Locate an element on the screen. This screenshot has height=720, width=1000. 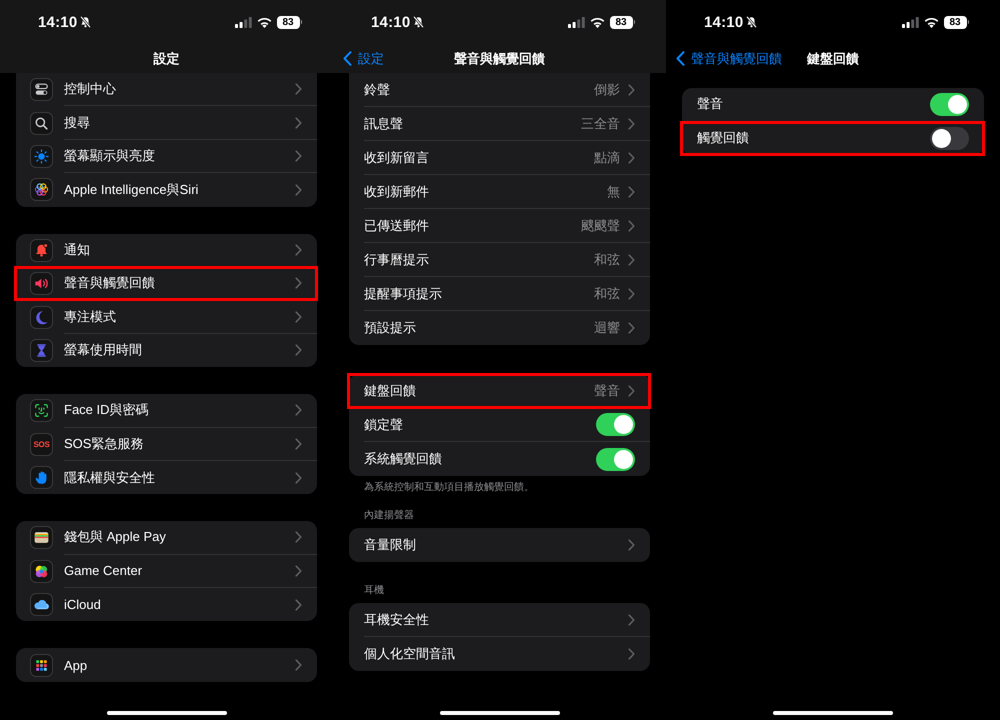
hourglass-icon is located at coordinates (41, 350).